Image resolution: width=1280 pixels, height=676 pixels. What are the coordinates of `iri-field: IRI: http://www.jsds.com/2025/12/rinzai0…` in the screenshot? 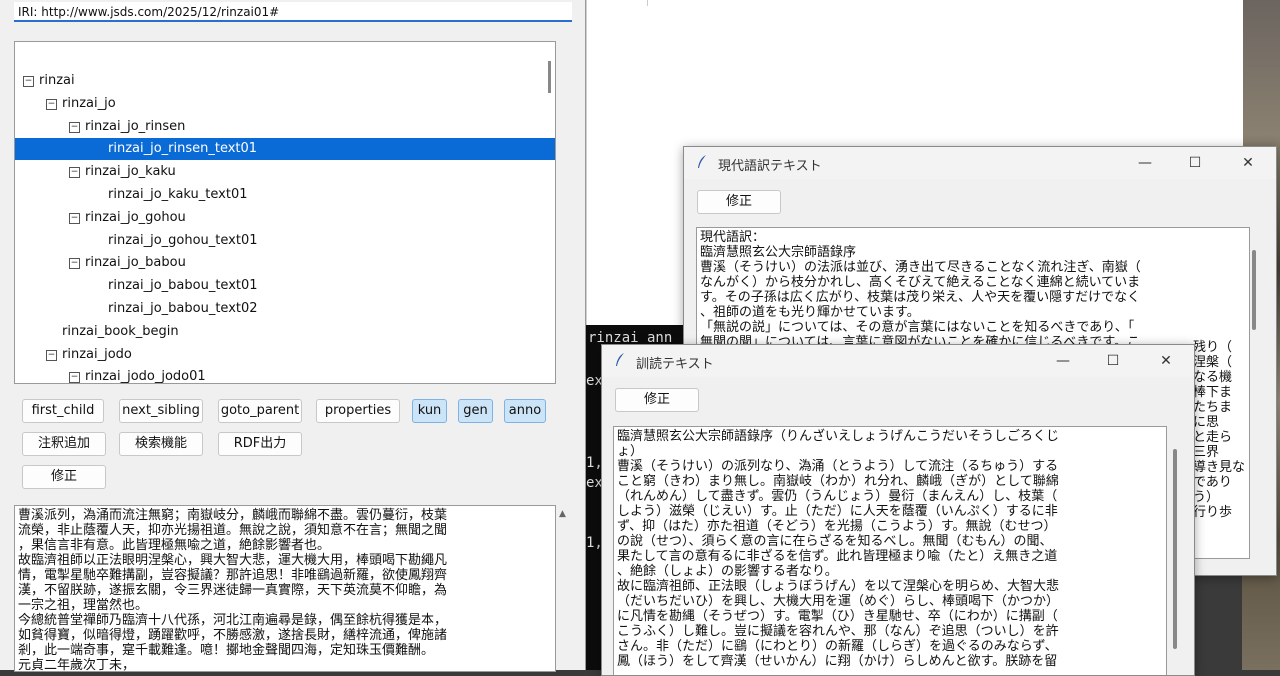 It's located at (293, 12).